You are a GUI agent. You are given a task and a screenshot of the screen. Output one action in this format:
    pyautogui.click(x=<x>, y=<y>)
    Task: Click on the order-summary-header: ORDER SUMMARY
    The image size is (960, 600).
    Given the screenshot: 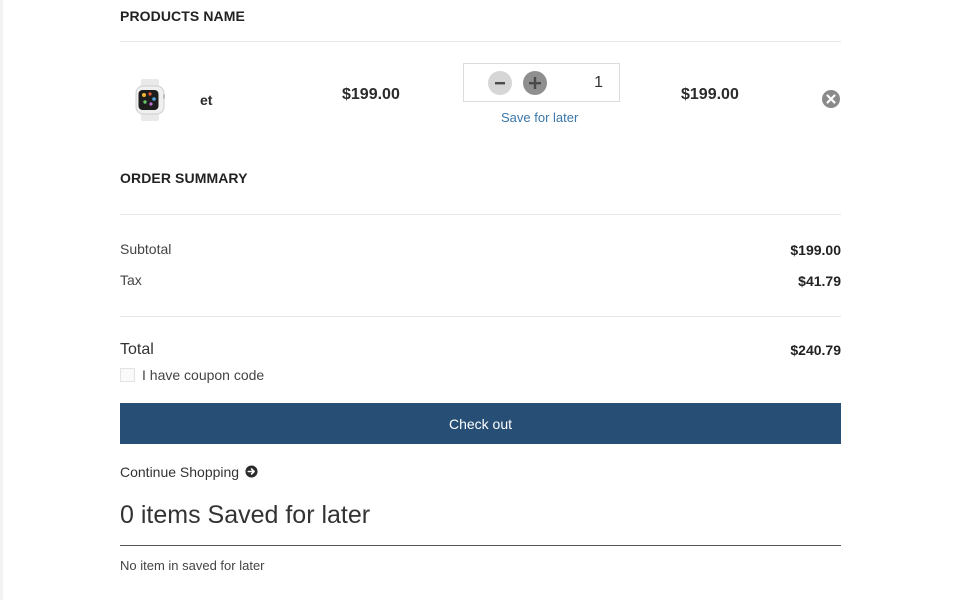 What is the action you would take?
    pyautogui.click(x=184, y=178)
    